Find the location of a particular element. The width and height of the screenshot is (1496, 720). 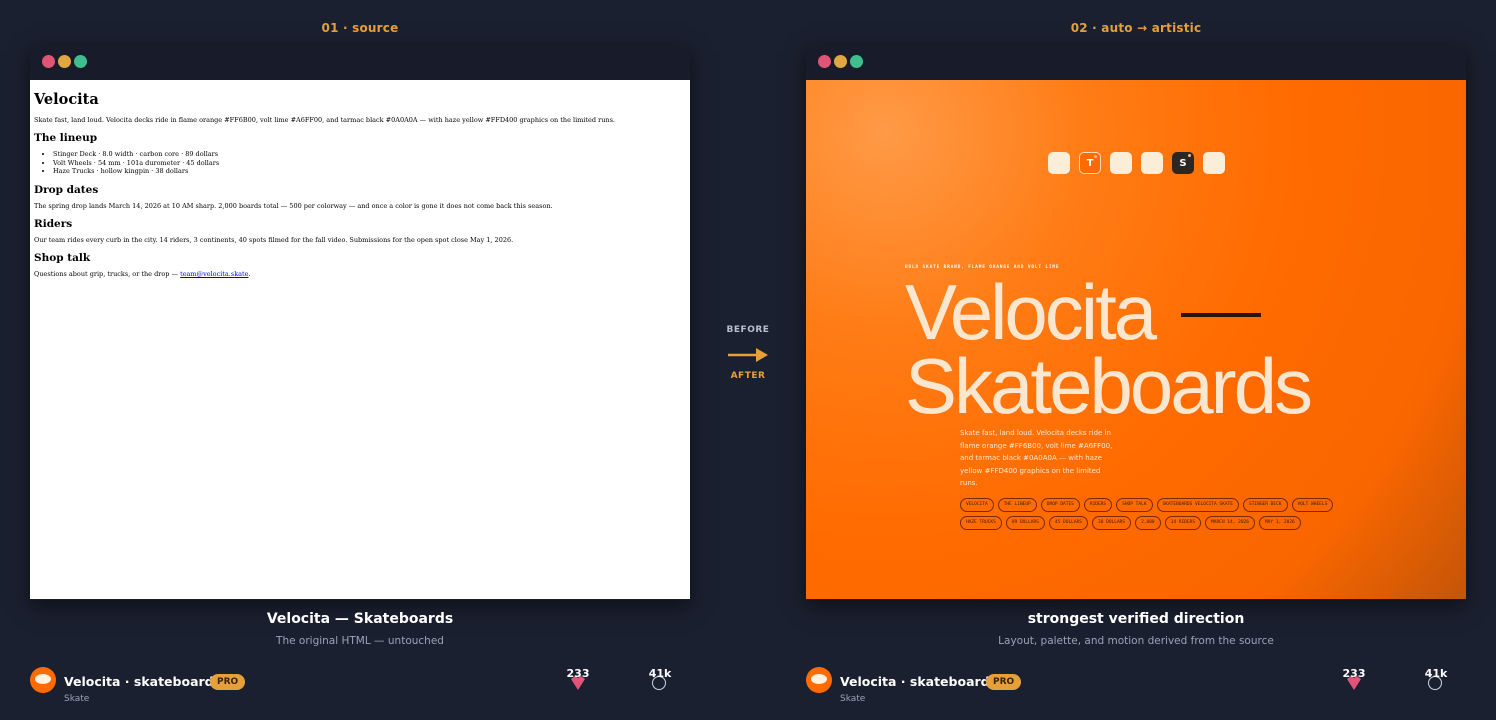

lineup-heading: The lineup is located at coordinates (66, 138).